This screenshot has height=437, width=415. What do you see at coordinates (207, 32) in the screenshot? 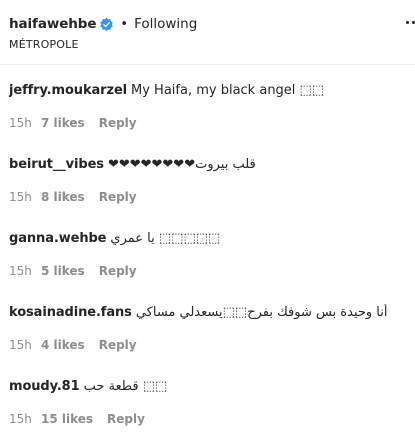
I see `post-header: haifawehbe • Following MÉTROPOLE` at bounding box center [207, 32].